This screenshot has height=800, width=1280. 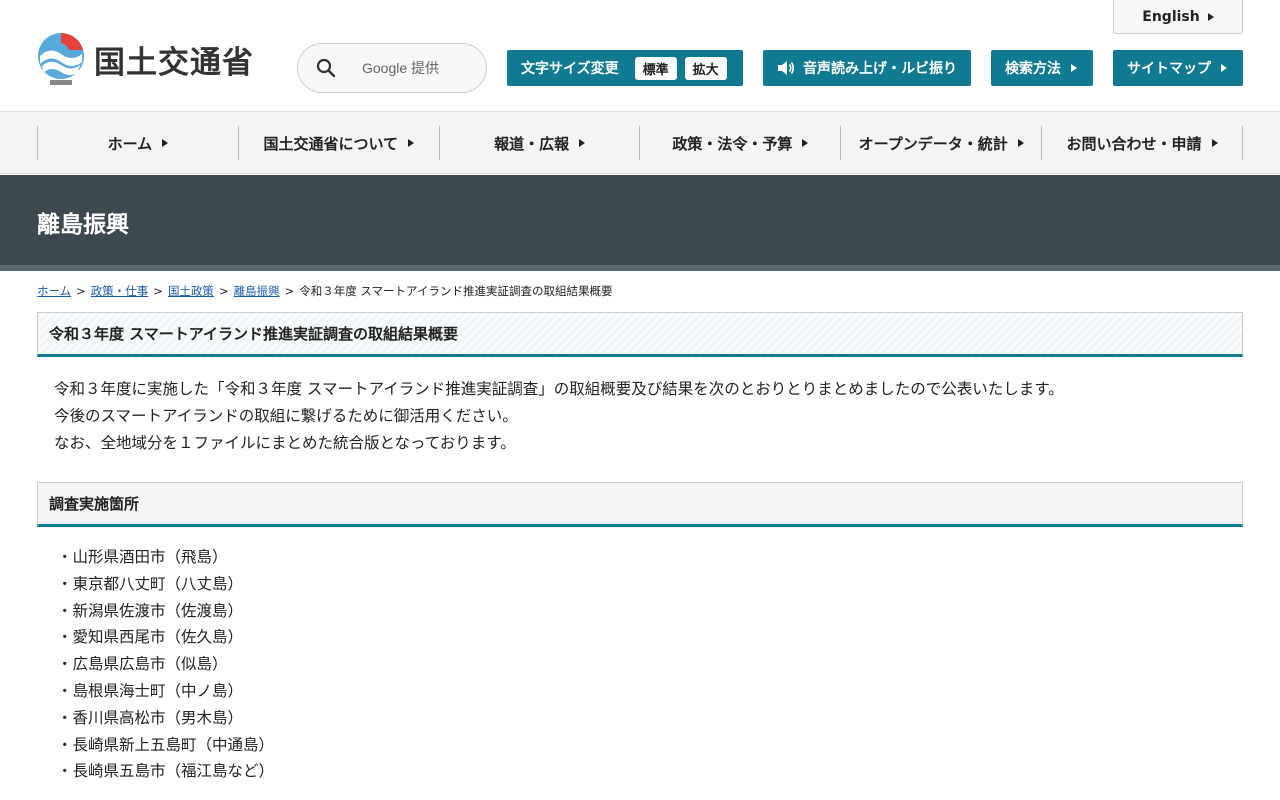 What do you see at coordinates (61, 59) in the screenshot?
I see `mlit-logo-icon` at bounding box center [61, 59].